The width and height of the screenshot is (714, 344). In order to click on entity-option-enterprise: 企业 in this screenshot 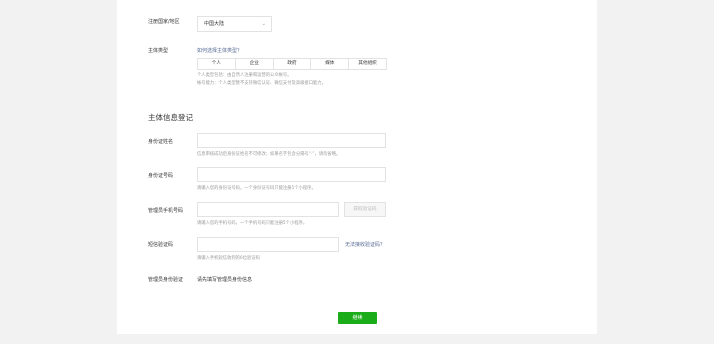, I will do `click(255, 64)`.